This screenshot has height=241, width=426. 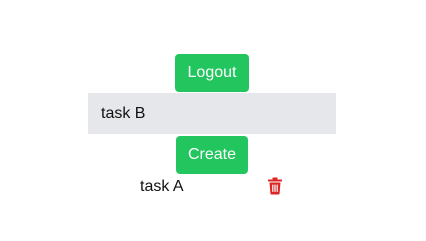 What do you see at coordinates (212, 73) in the screenshot?
I see `logout-button: Logout` at bounding box center [212, 73].